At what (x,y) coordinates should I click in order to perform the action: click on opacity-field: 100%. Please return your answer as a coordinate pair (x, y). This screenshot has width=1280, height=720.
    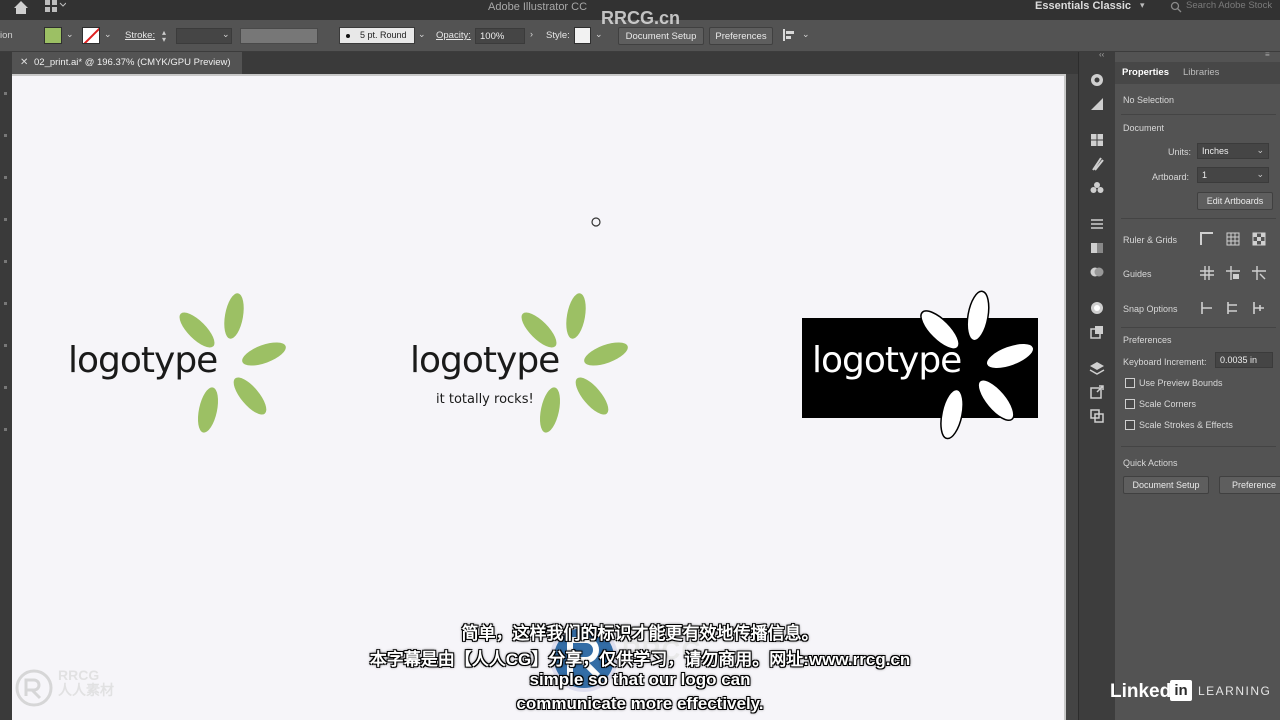
    Looking at the image, I should click on (500, 36).